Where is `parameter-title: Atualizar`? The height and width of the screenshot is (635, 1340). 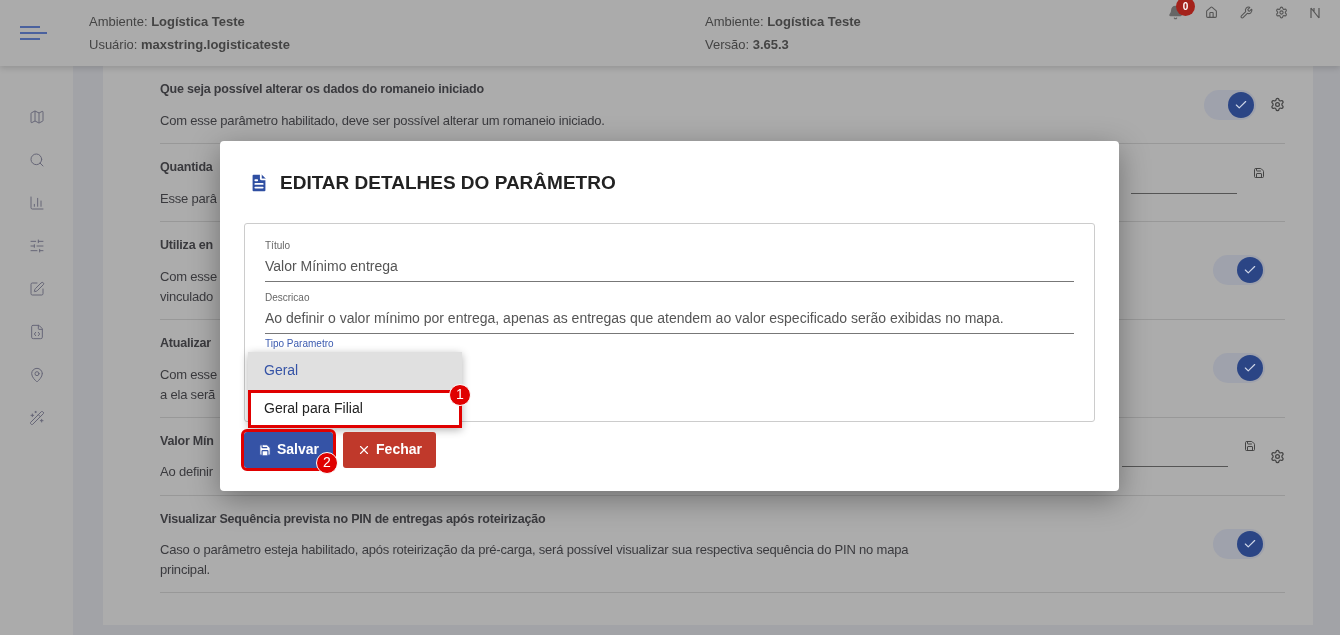 parameter-title: Atualizar is located at coordinates (185, 343).